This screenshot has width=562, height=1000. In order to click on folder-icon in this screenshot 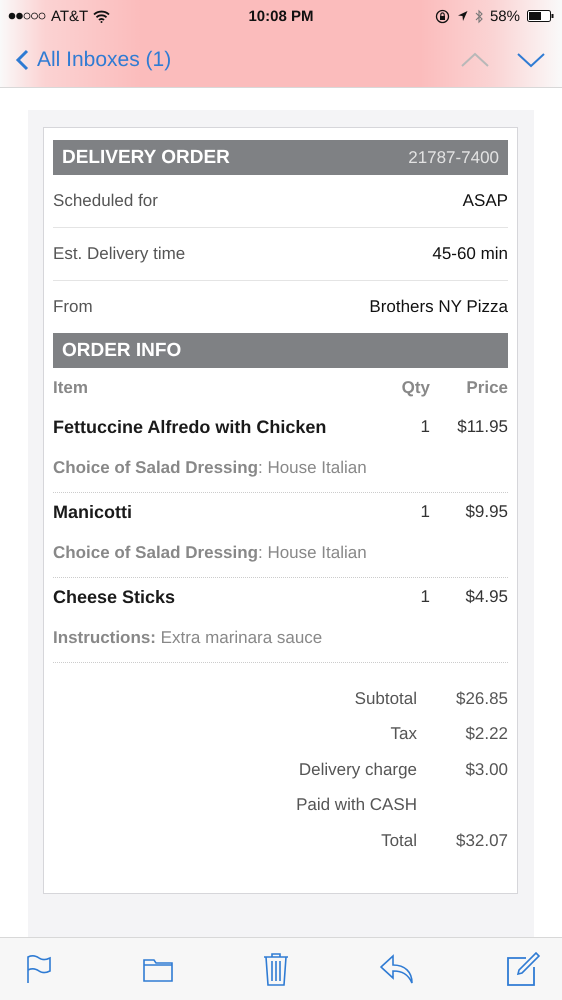, I will do `click(157, 969)`.